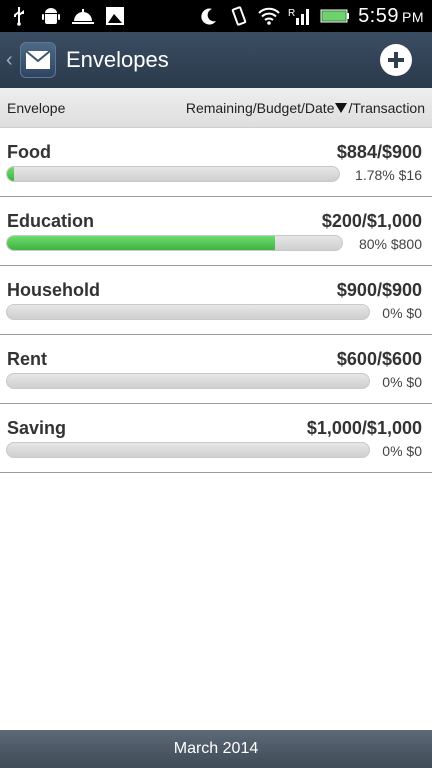  I want to click on envelope-column-label: Envelope, so click(36, 107).